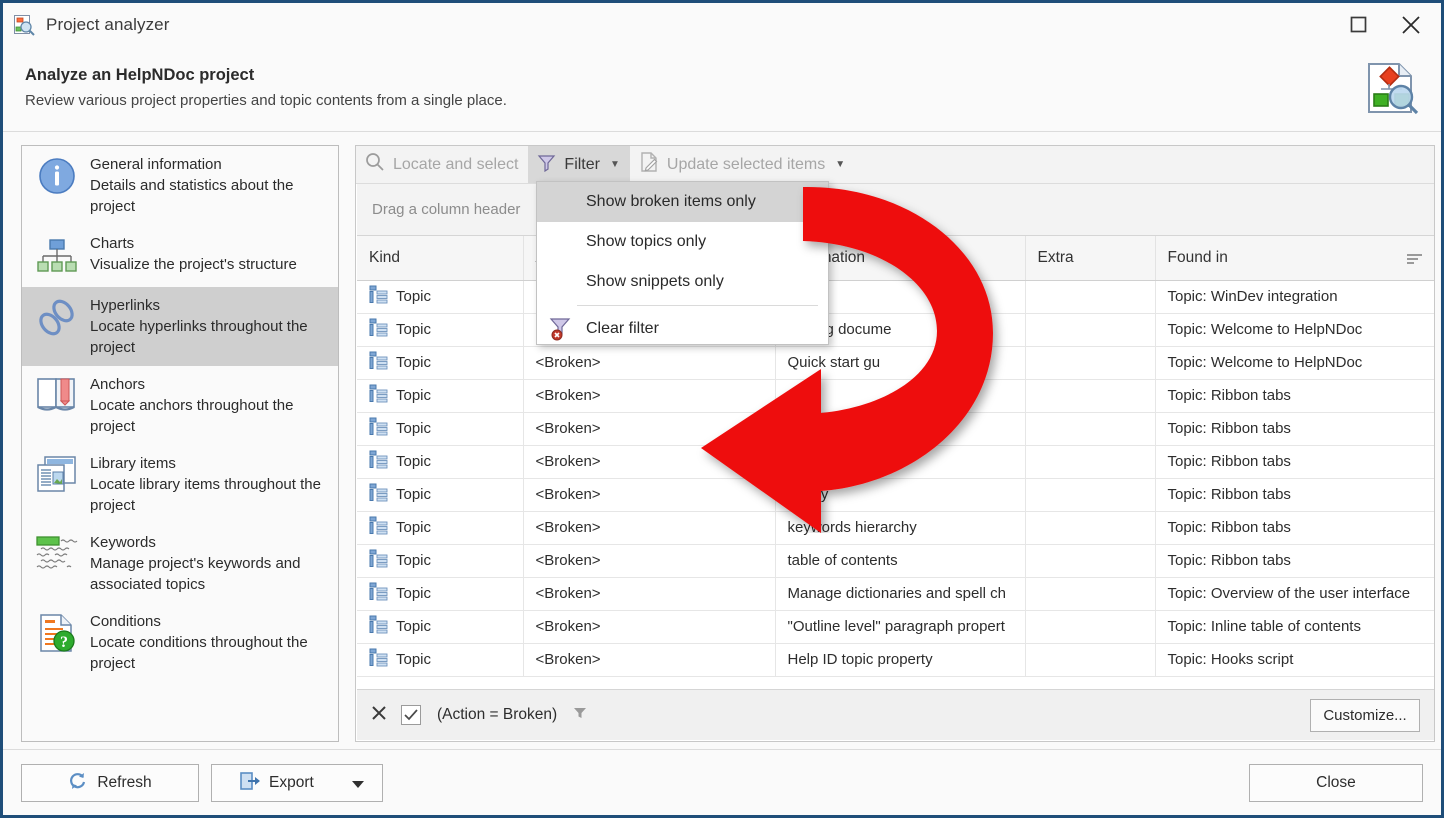 The width and height of the screenshot is (1444, 818). What do you see at coordinates (682, 242) in the screenshot?
I see `menu-item-show-topics-only: Show topics only` at bounding box center [682, 242].